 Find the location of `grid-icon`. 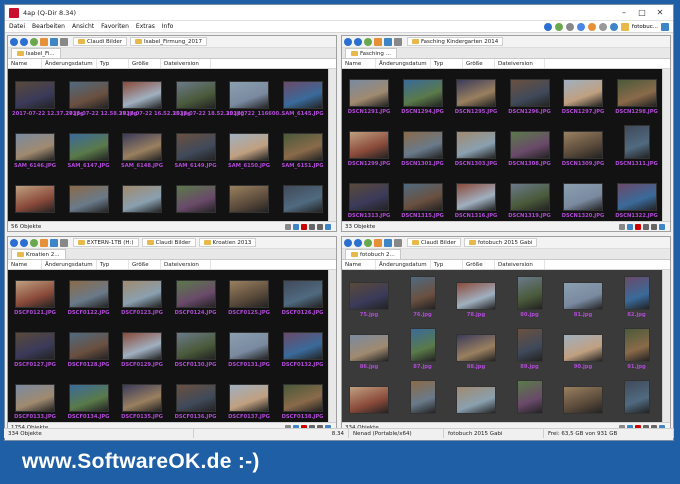

grid-icon is located at coordinates (569, 27).